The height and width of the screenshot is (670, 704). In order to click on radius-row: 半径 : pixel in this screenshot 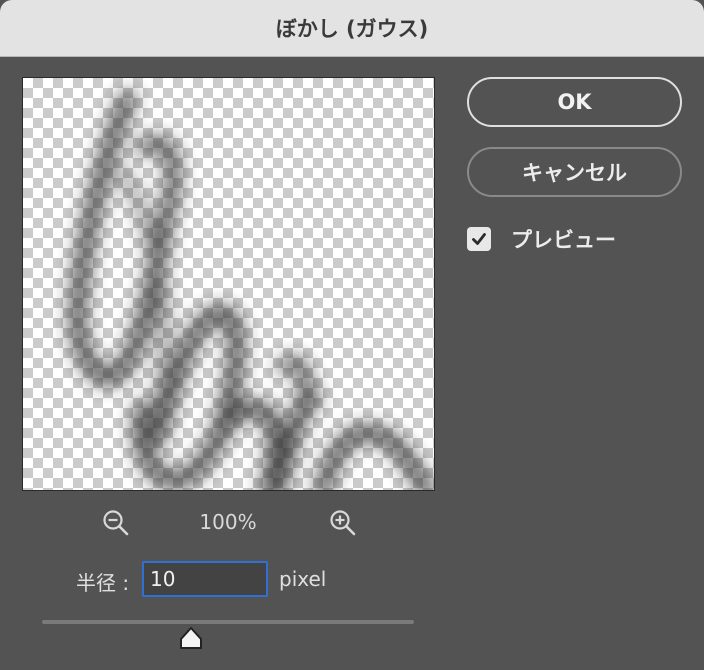, I will do `click(352, 579)`.